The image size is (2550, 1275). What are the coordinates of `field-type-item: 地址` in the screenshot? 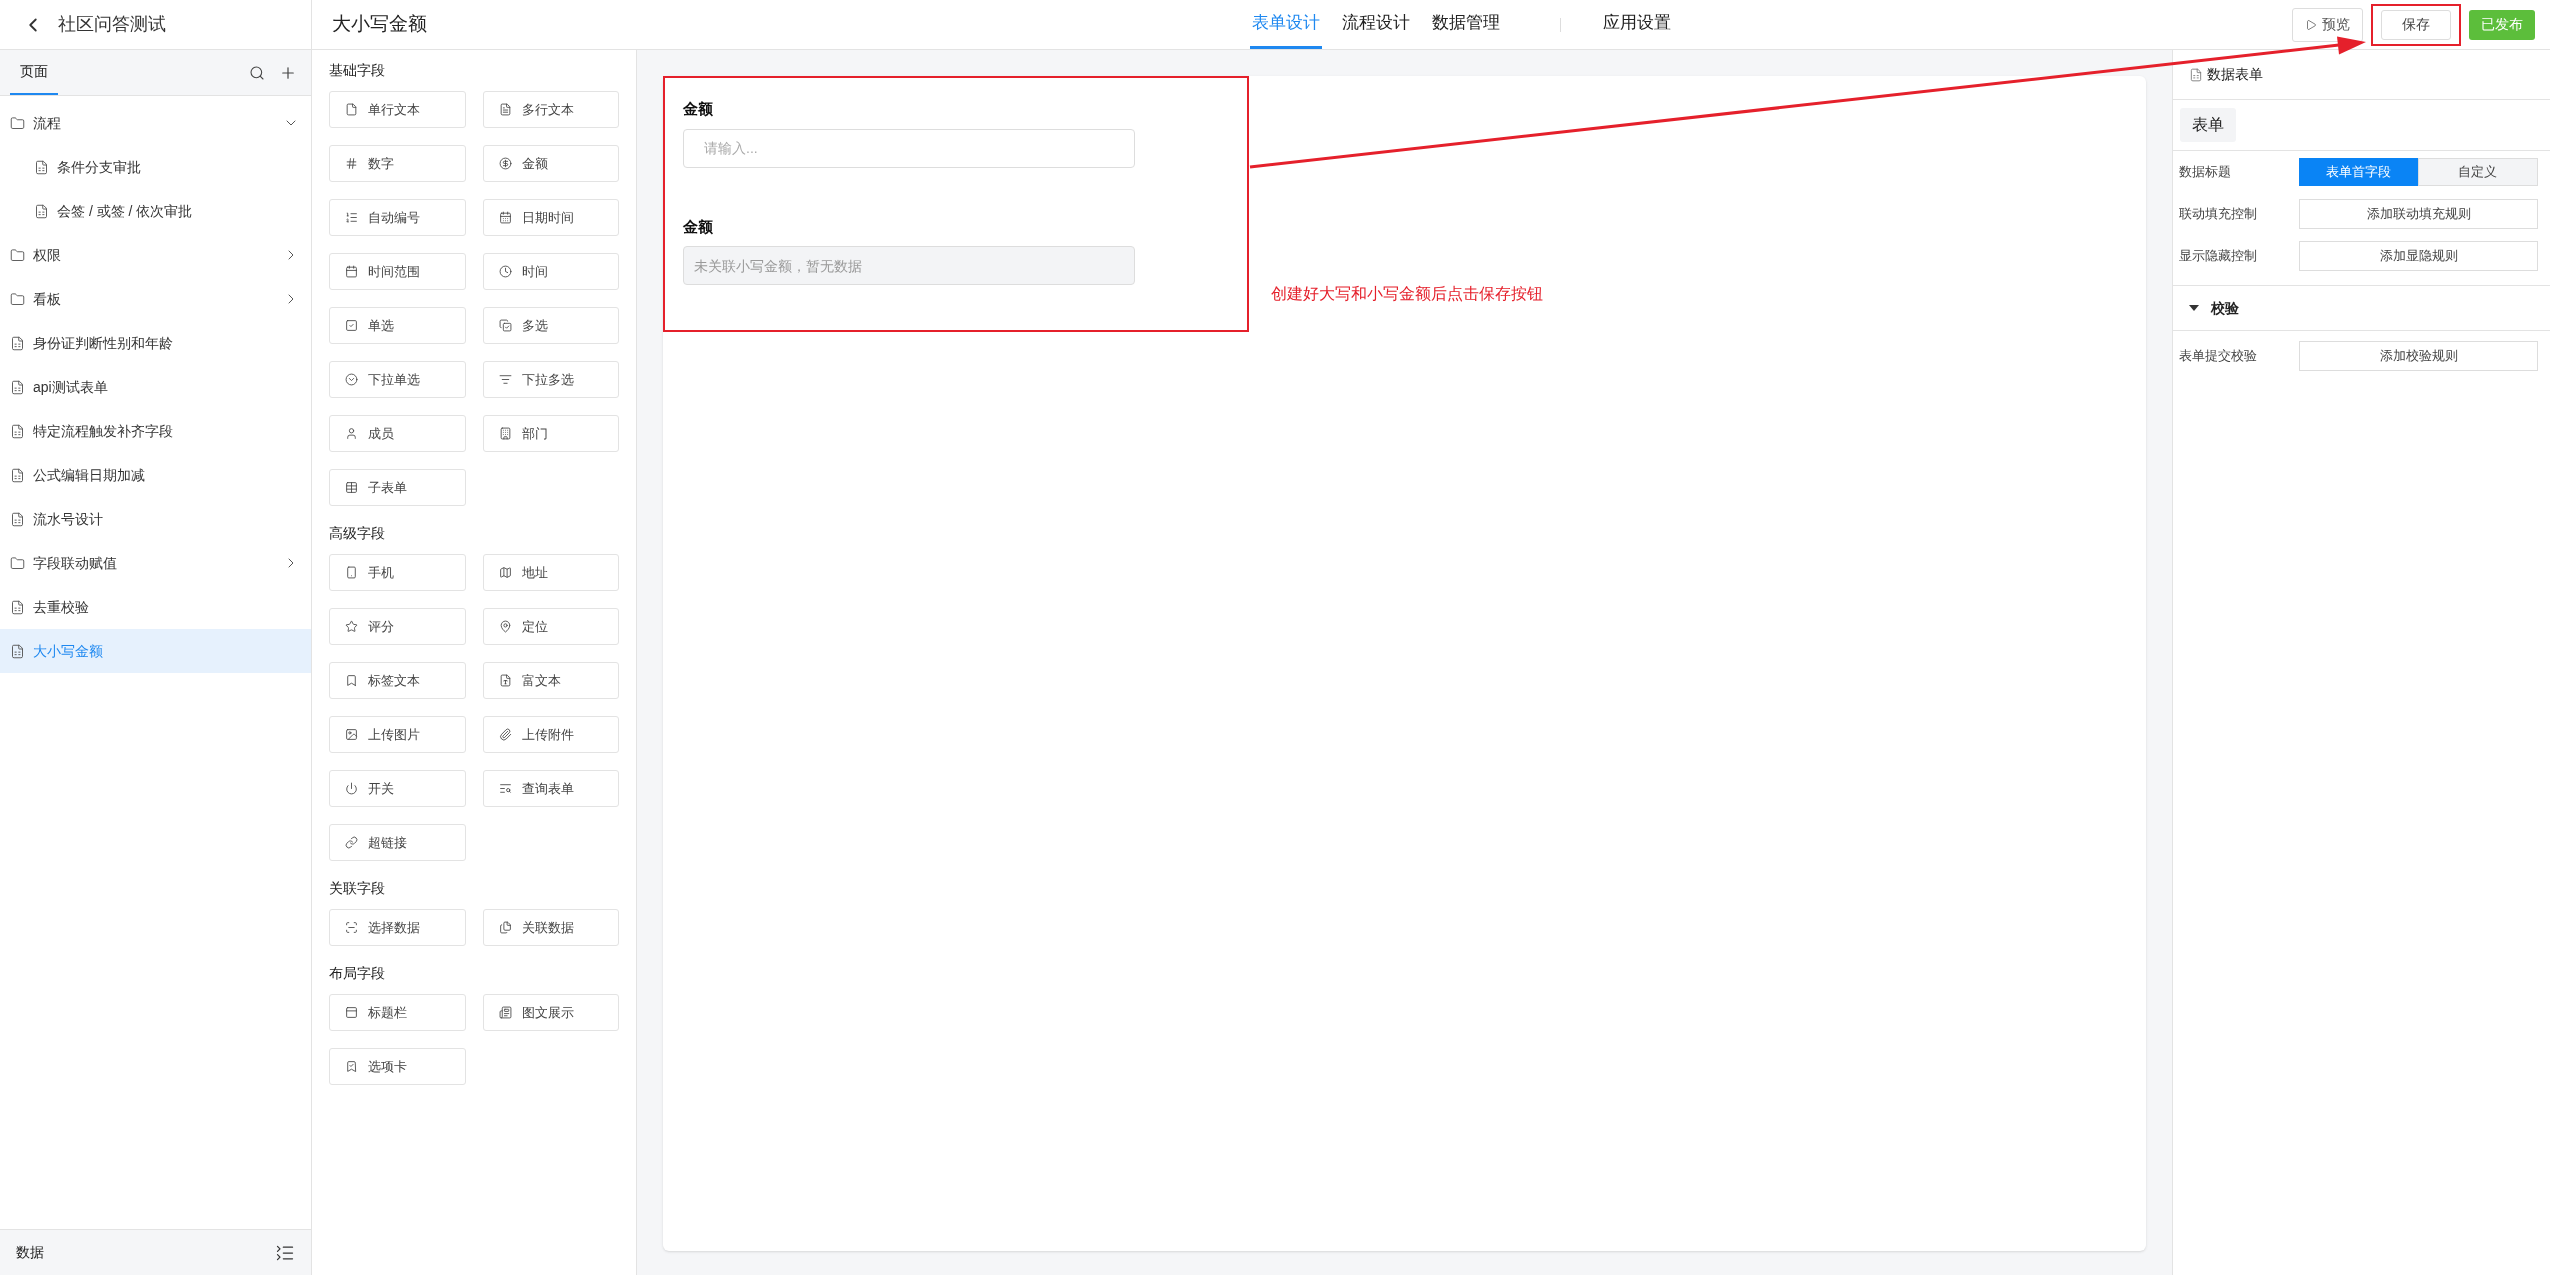 It's located at (550, 572).